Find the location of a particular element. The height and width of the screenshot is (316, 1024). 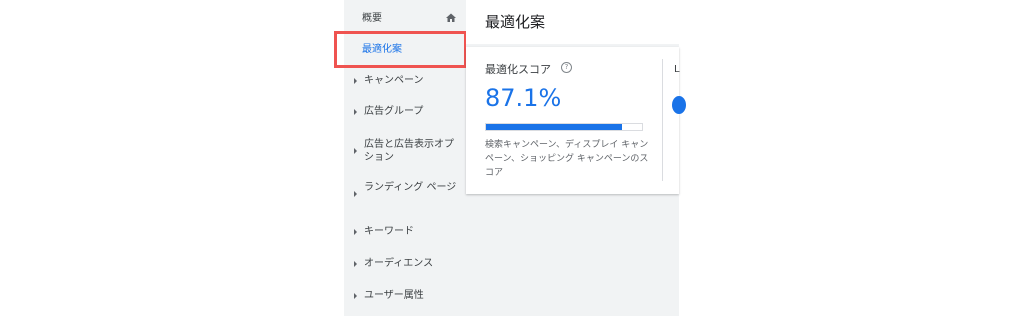

sidebar-item-audiences: オーディエンス is located at coordinates (405, 264).